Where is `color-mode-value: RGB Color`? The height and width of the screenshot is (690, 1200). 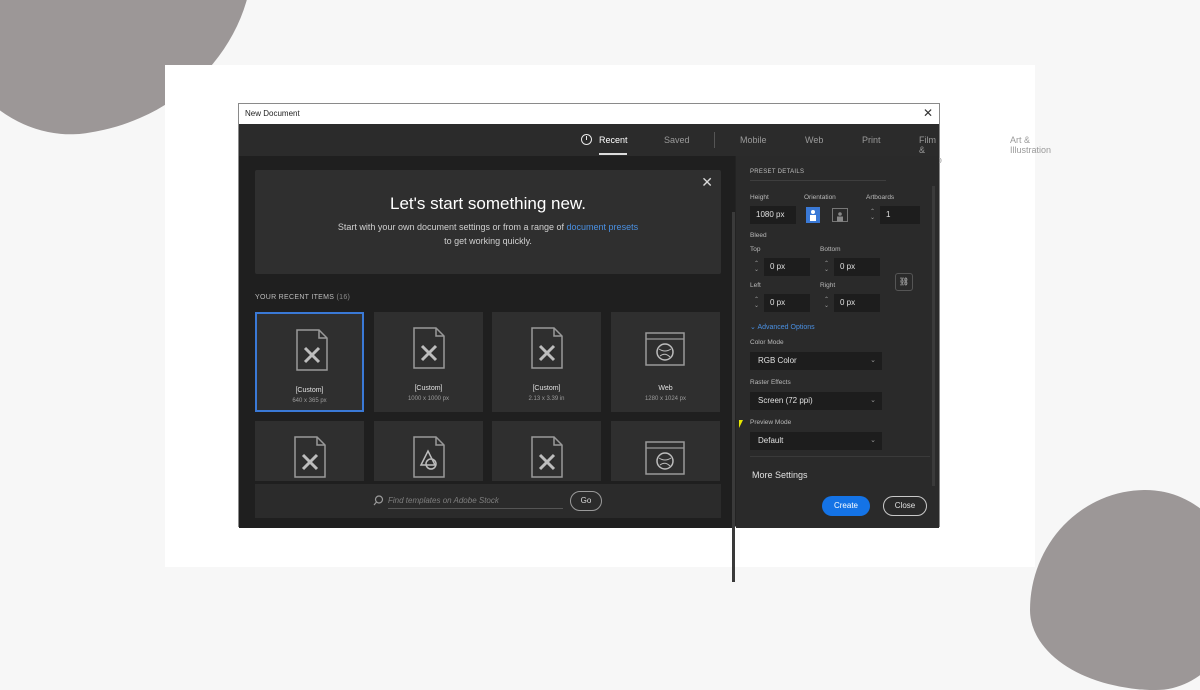
color-mode-value: RGB Color is located at coordinates (777, 360).